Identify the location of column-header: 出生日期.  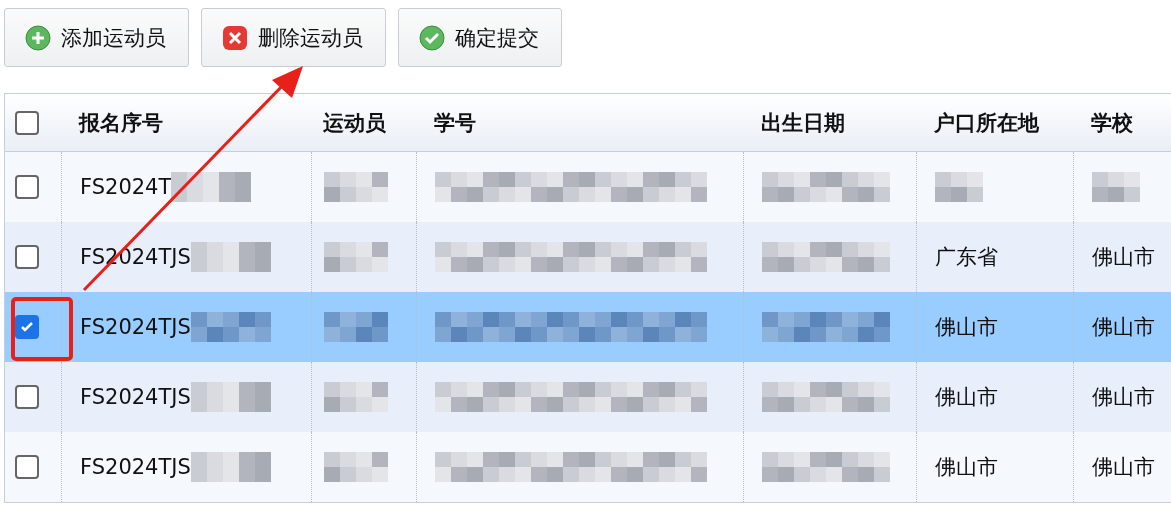
(803, 122).